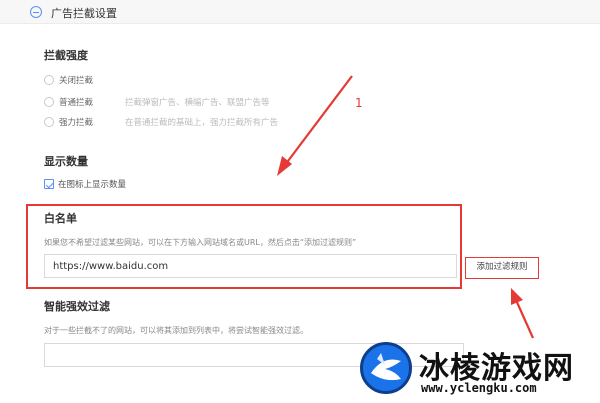 Image resolution: width=600 pixels, height=403 pixels. Describe the element at coordinates (523, 313) in the screenshot. I see `arrow-to-add-button-icon` at that location.